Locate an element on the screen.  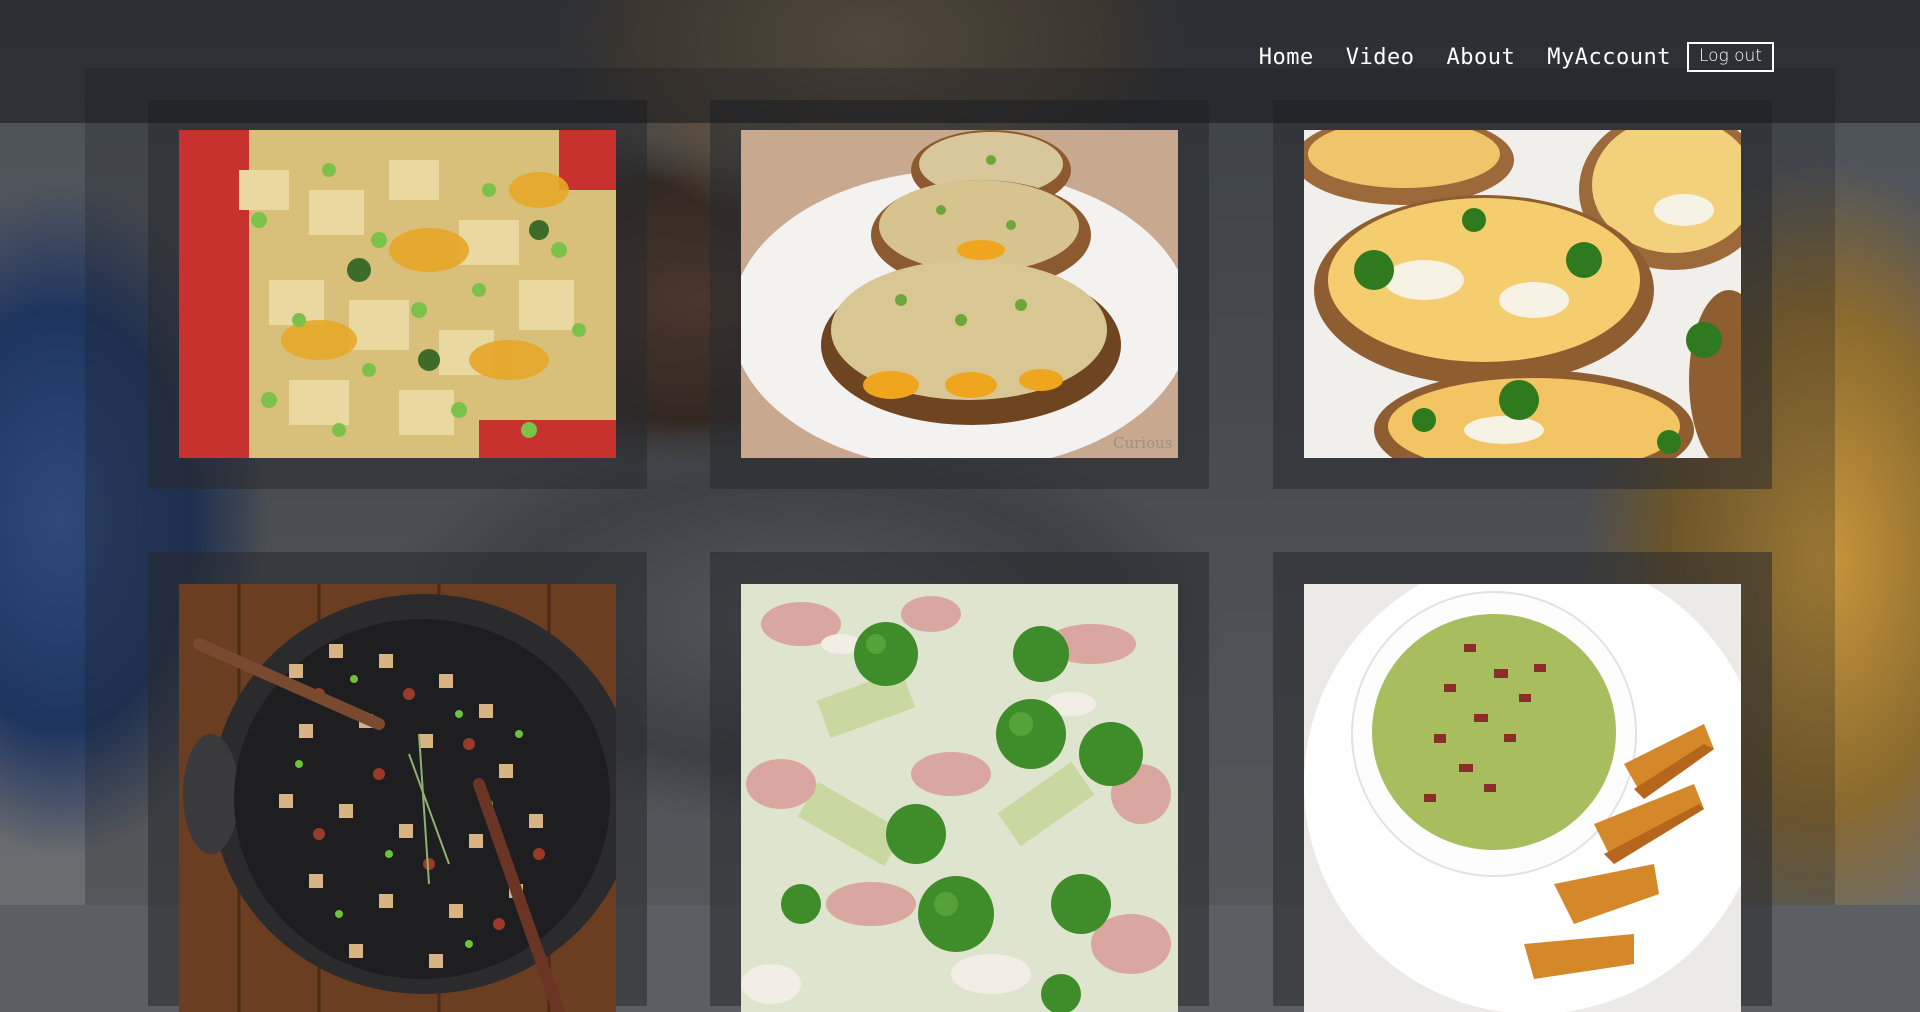
logout-button: Log out is located at coordinates (1730, 57).